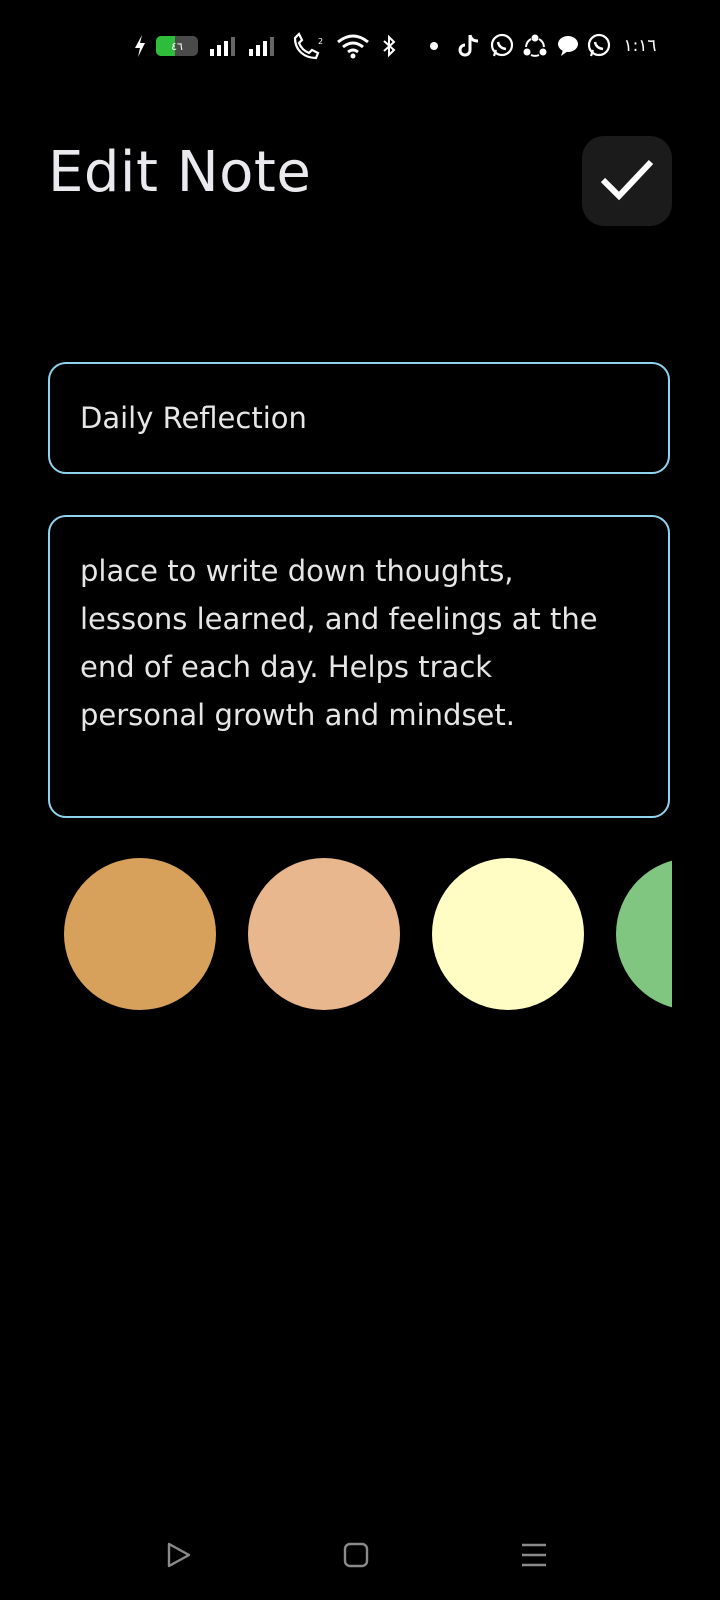  Describe the element at coordinates (324, 934) in the screenshot. I see `color-swatch-peach` at that location.